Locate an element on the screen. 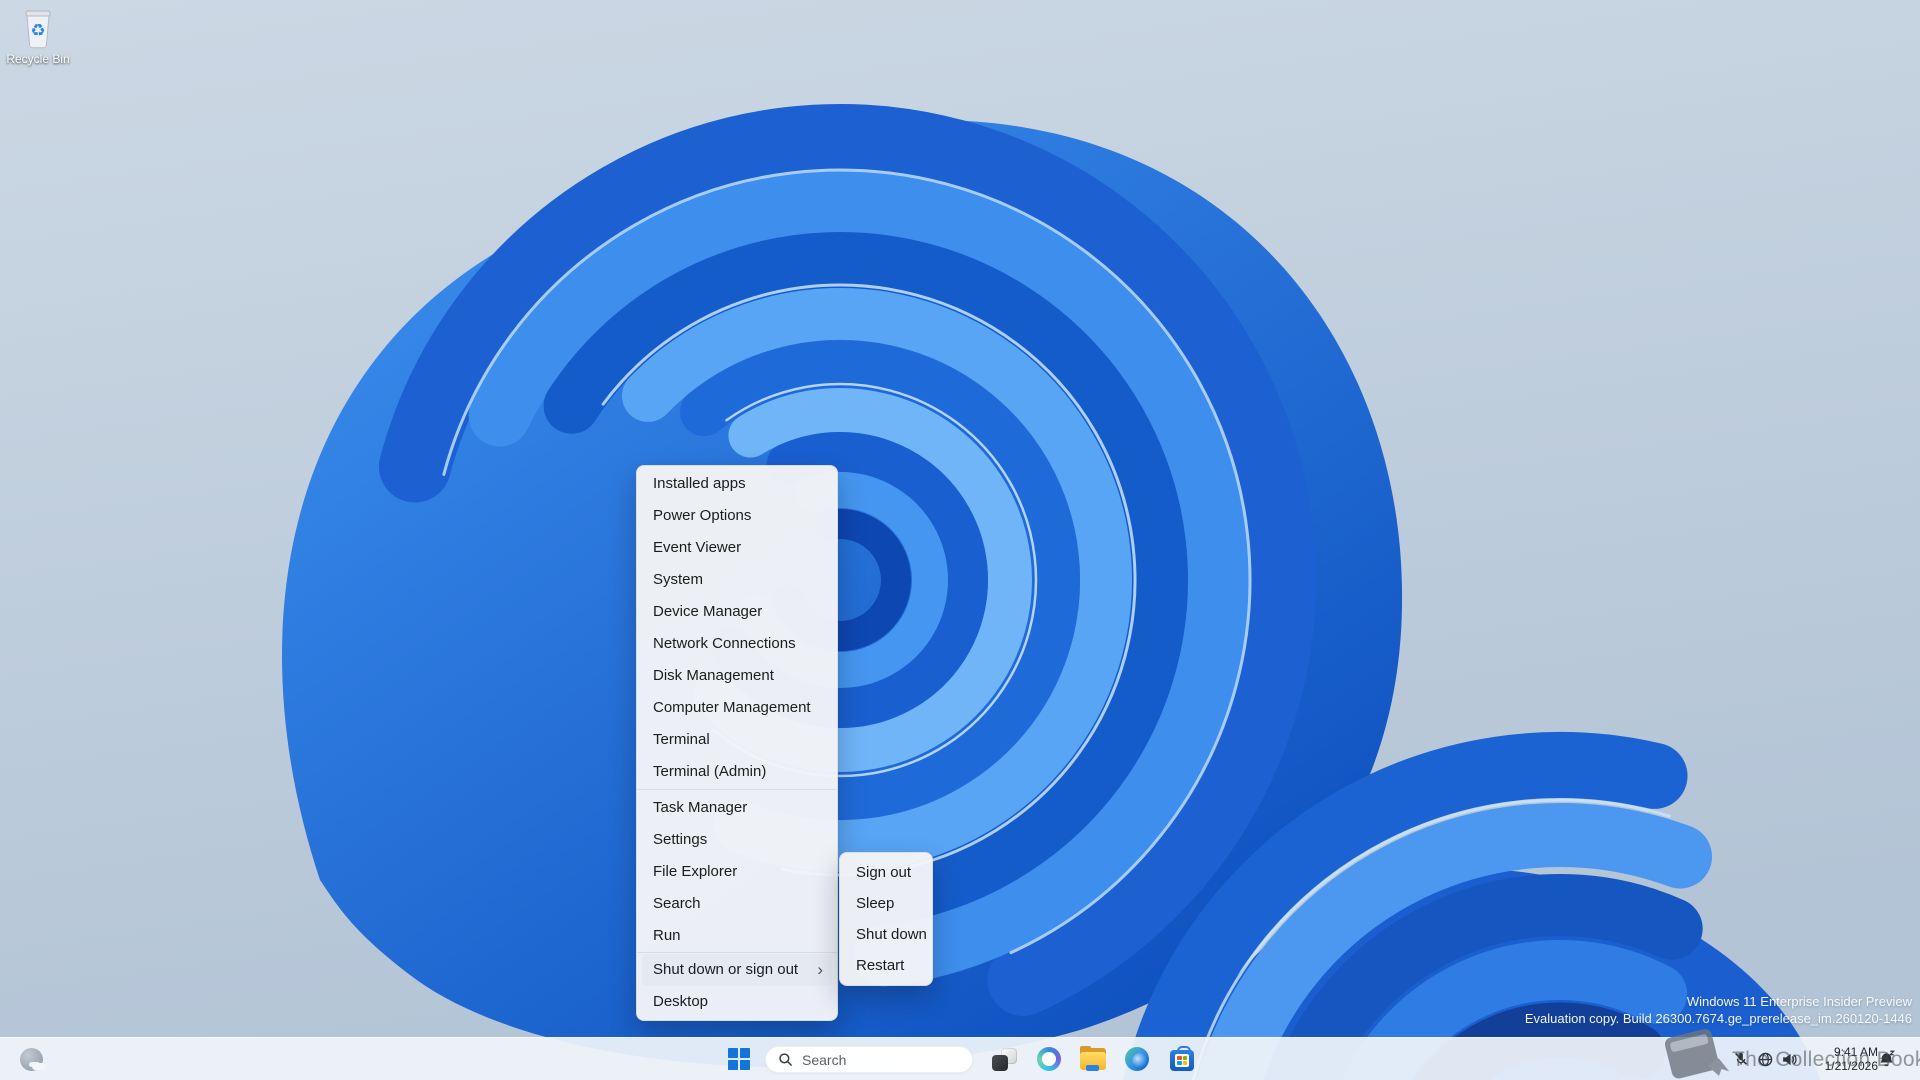 This screenshot has width=1920, height=1080. windows-logo-icon is located at coordinates (739, 1059).